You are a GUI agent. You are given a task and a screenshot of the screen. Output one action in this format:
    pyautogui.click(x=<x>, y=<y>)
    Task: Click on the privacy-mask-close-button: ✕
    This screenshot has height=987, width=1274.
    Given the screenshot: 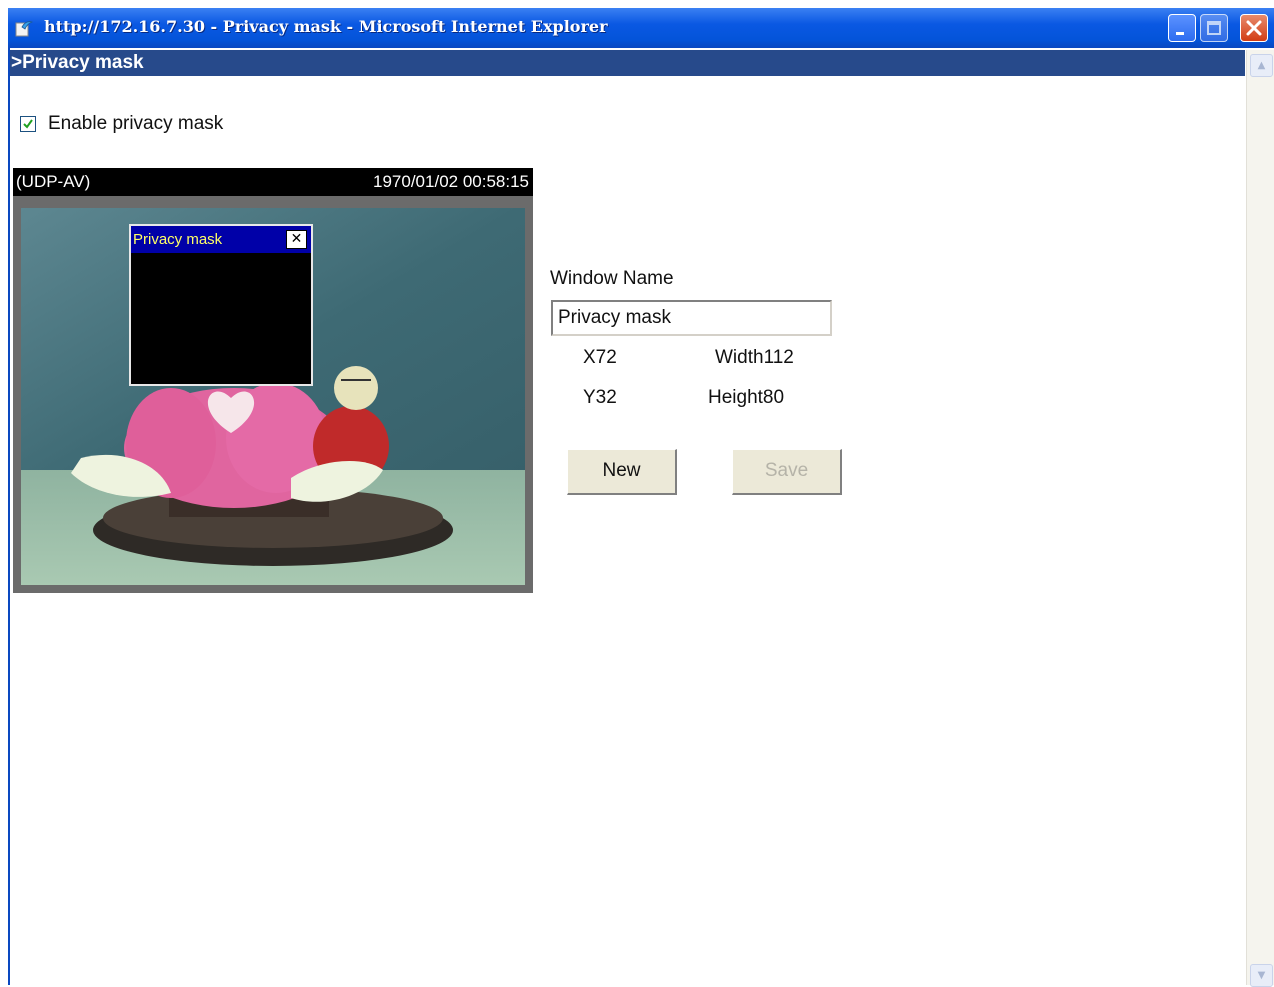 What is the action you would take?
    pyautogui.click(x=296, y=239)
    